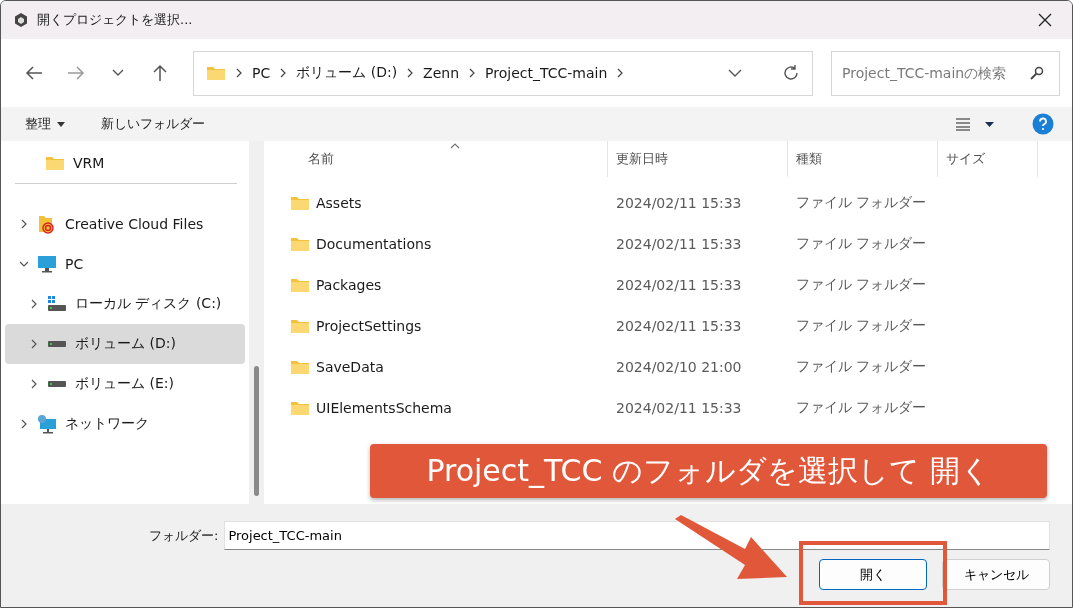 The height and width of the screenshot is (608, 1073). I want to click on modified-date: 2024/02/10 21:00, so click(679, 366).